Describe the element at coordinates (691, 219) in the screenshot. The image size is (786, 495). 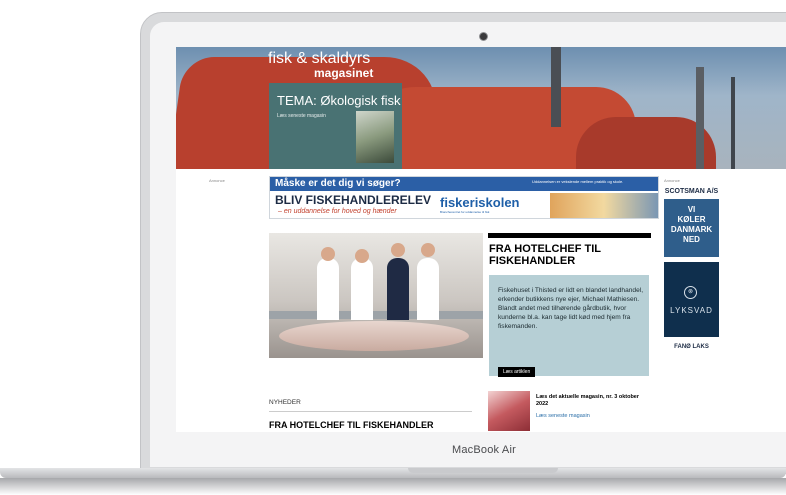
I see `ad-koler-line: KØLER` at that location.